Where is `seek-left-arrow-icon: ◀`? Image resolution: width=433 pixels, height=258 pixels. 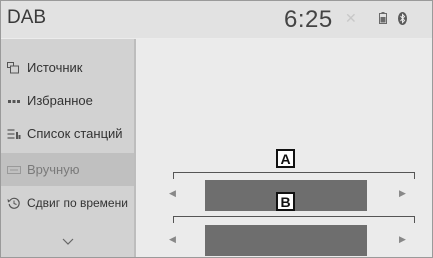 seek-left-arrow-icon: ◀ is located at coordinates (172, 239).